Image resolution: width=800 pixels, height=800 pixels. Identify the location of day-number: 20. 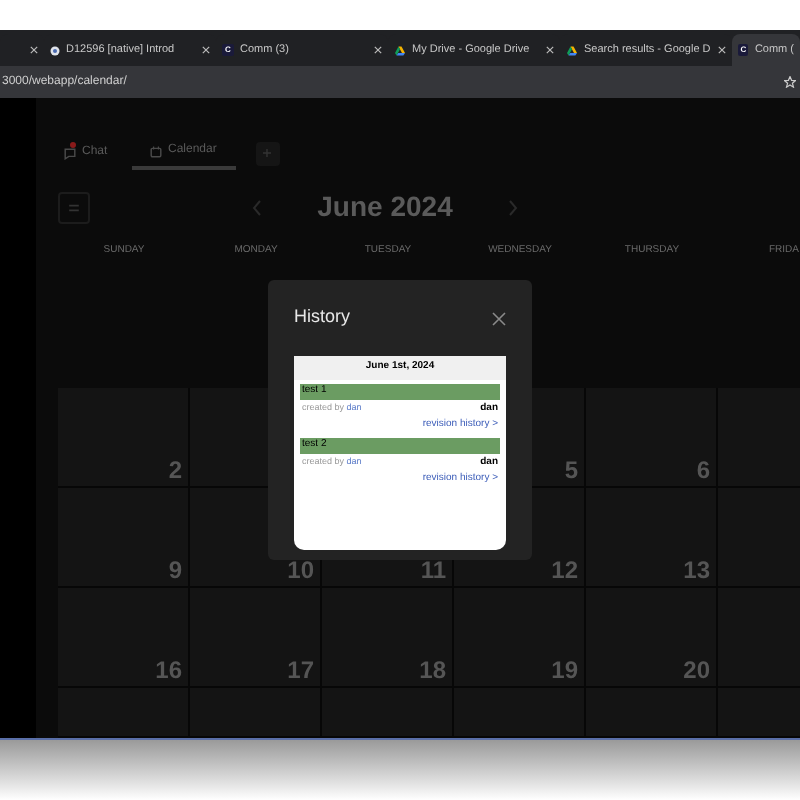
(696, 669).